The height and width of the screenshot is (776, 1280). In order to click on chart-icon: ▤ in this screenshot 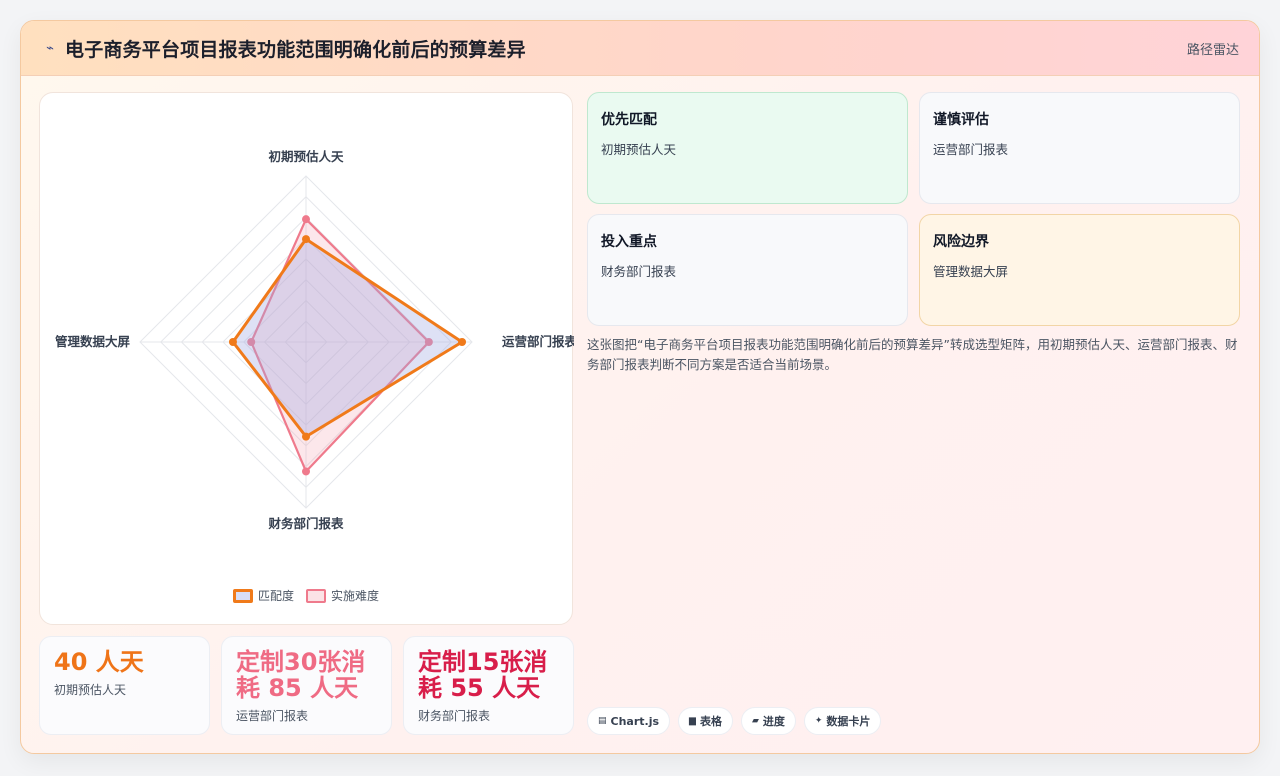, I will do `click(602, 721)`.